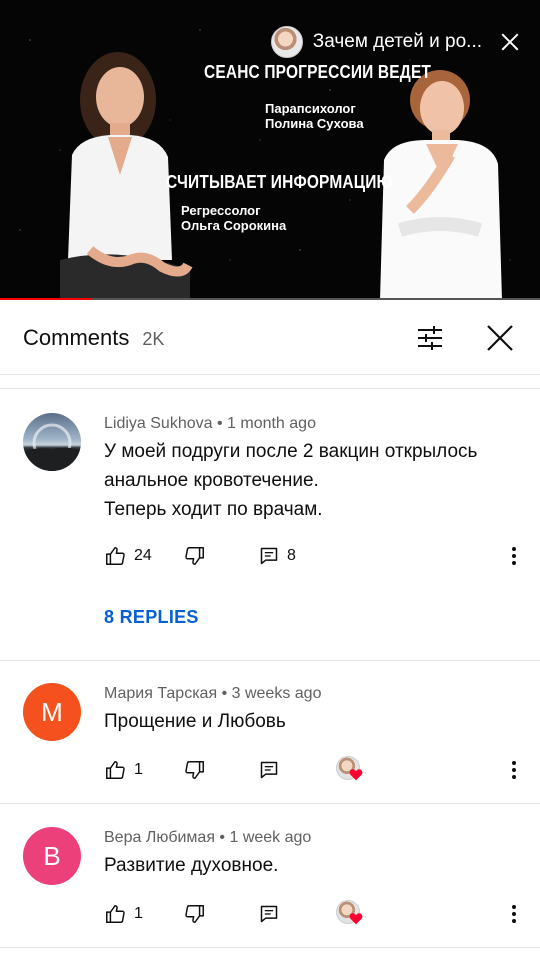  I want to click on channel-avatar, so click(286, 42).